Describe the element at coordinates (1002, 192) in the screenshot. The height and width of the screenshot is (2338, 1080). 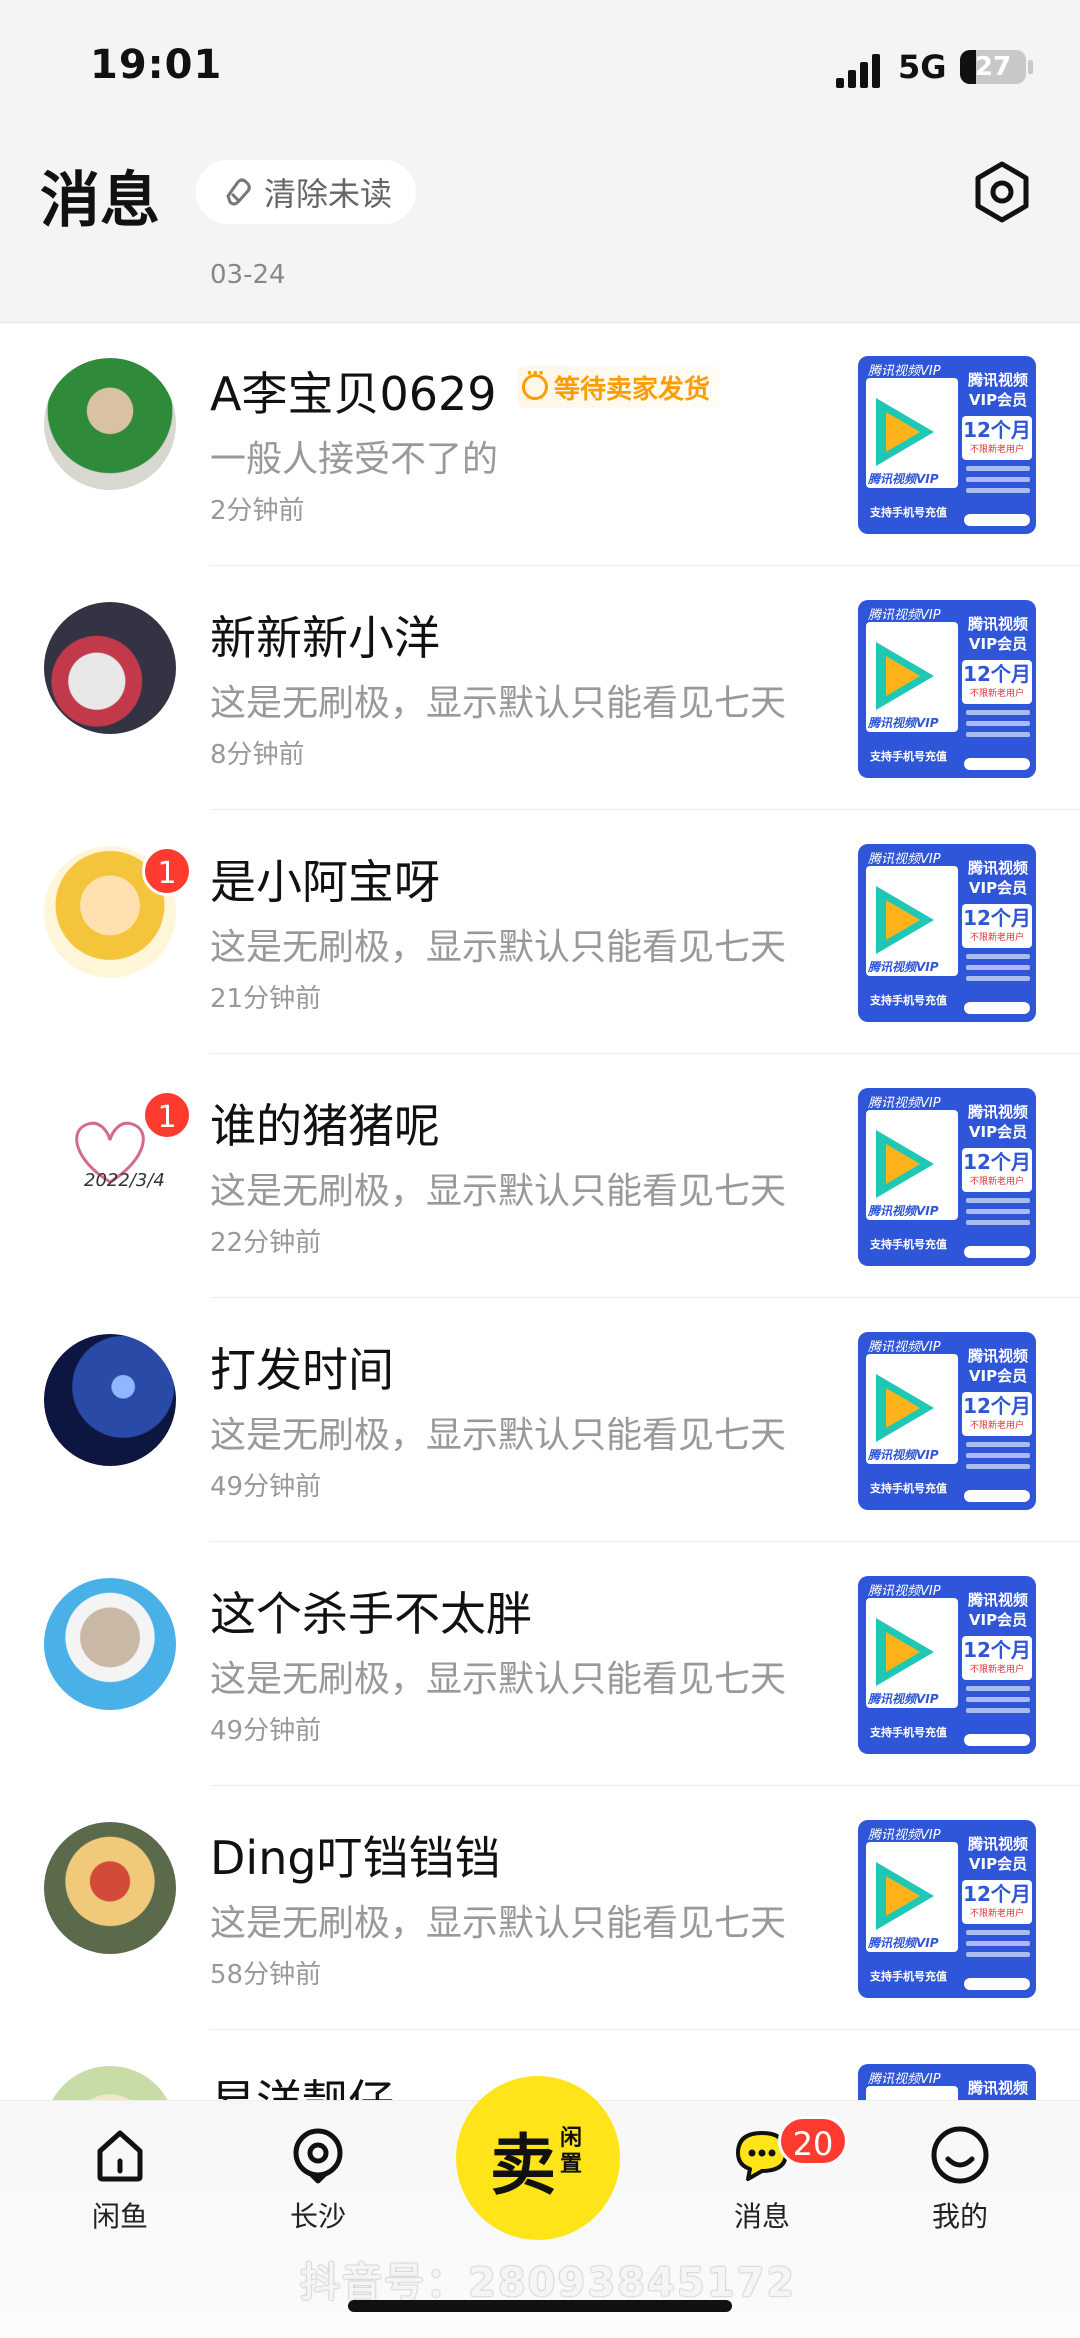
I see `settings-icon` at that location.